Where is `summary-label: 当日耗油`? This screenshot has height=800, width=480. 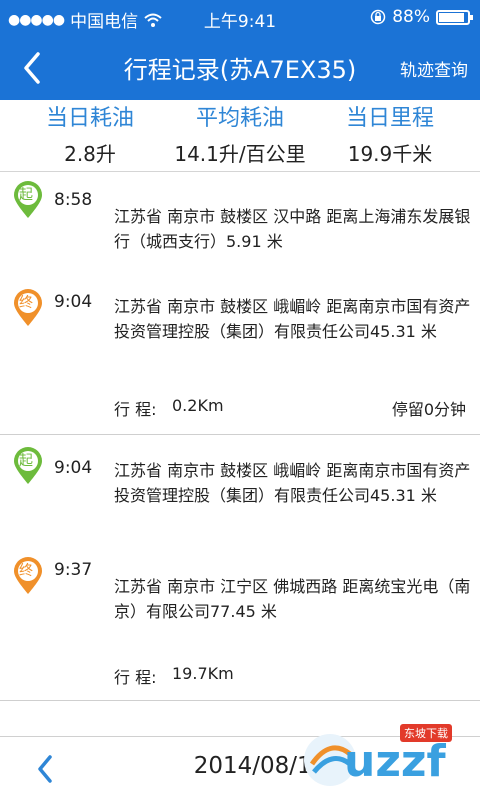
summary-label: 当日耗油 is located at coordinates (89, 118).